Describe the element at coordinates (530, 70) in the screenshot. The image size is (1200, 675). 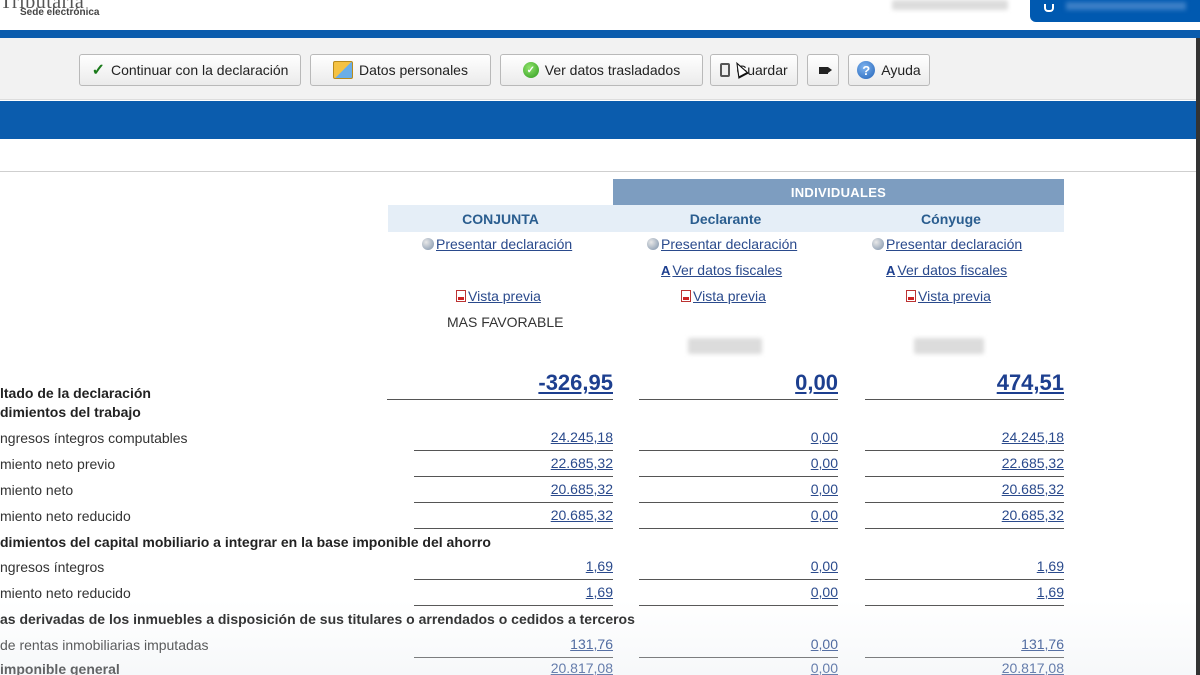
I see `green-check-icon: ✓` at that location.